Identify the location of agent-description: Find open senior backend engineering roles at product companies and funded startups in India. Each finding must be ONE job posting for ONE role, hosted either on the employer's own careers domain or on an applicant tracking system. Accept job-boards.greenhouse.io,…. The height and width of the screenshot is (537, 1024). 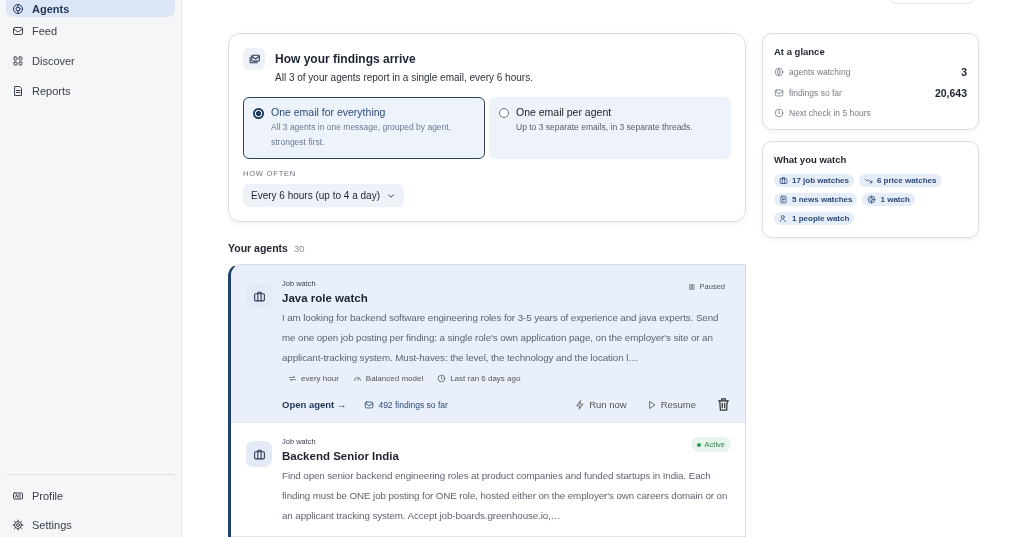
(505, 496).